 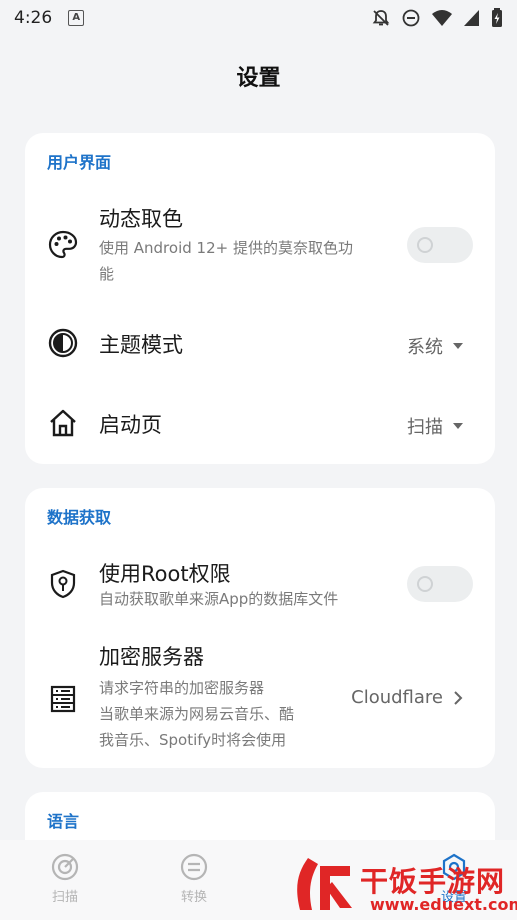 I want to click on start-page-row: 启动页 扫描, so click(x=260, y=423).